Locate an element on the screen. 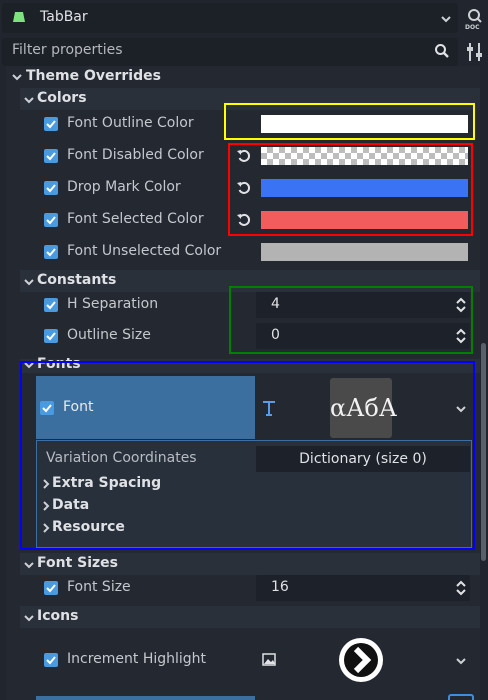 The height and width of the screenshot is (700, 488). increment-highlight-label: Increment Highlight is located at coordinates (137, 659).